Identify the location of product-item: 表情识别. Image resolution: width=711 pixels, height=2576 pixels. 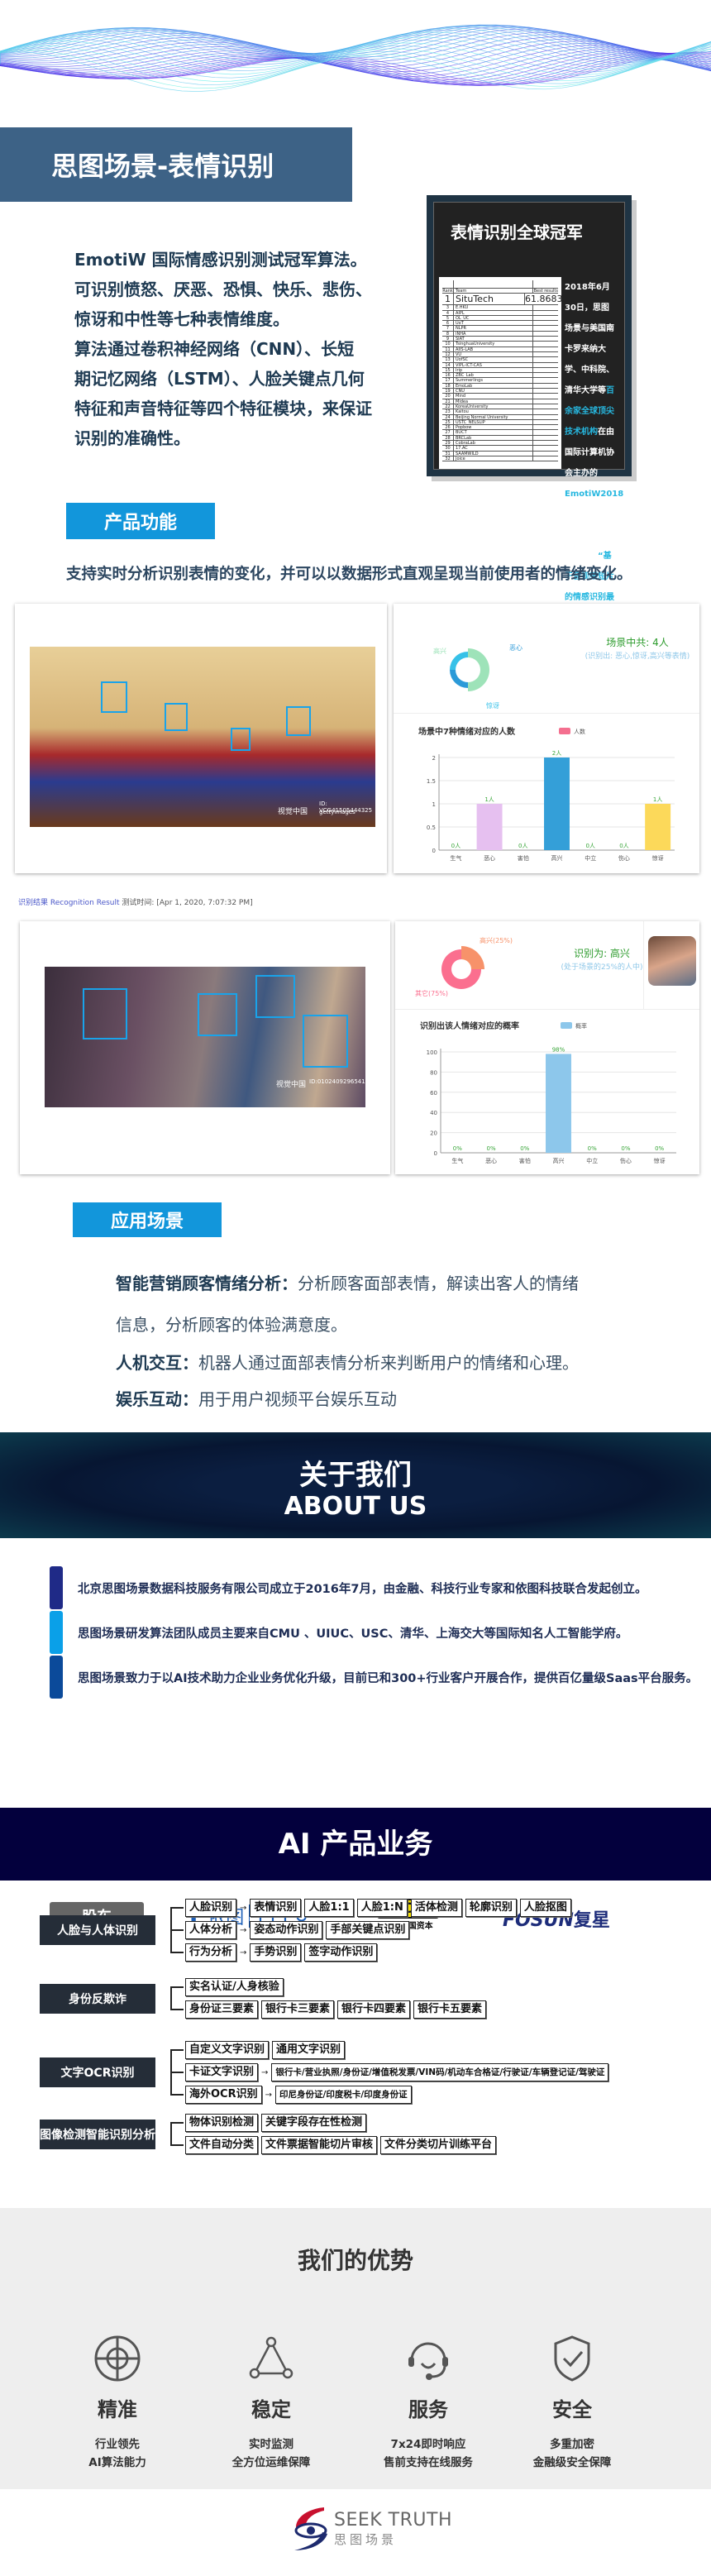
(276, 1908).